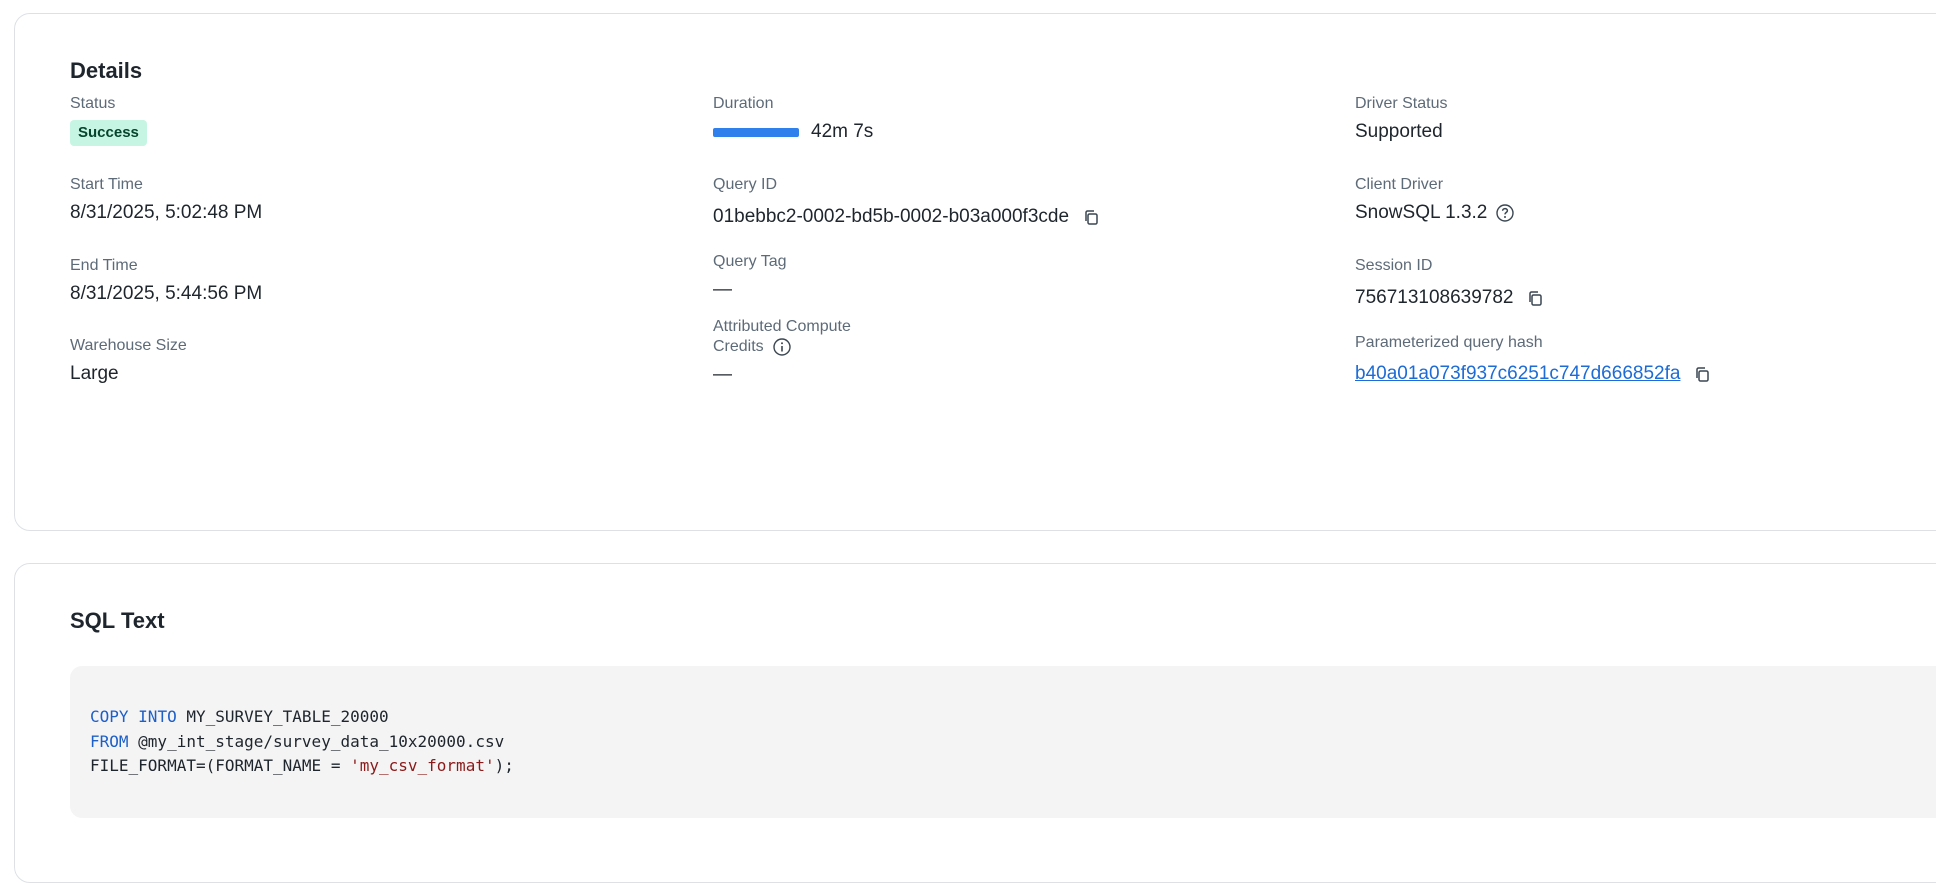 This screenshot has height=883, width=1936. What do you see at coordinates (316, 741) in the screenshot?
I see `sql-text: @my_int_stage/survey_data_10x20000.csv` at bounding box center [316, 741].